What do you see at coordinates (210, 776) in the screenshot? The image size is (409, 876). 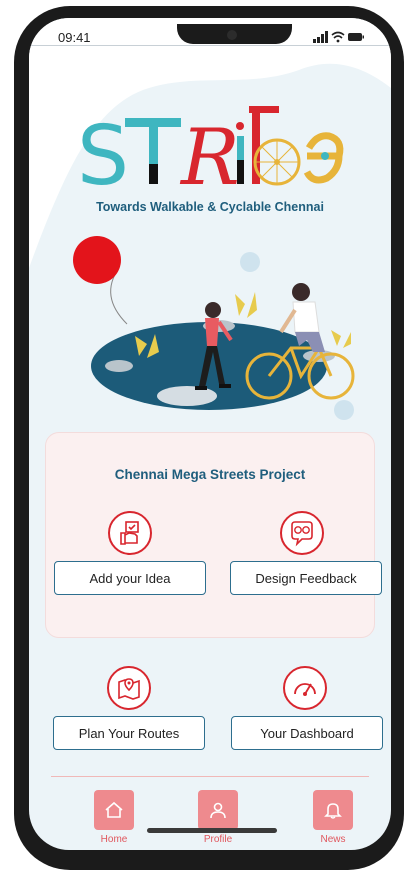 I see `nav-divider` at bounding box center [210, 776].